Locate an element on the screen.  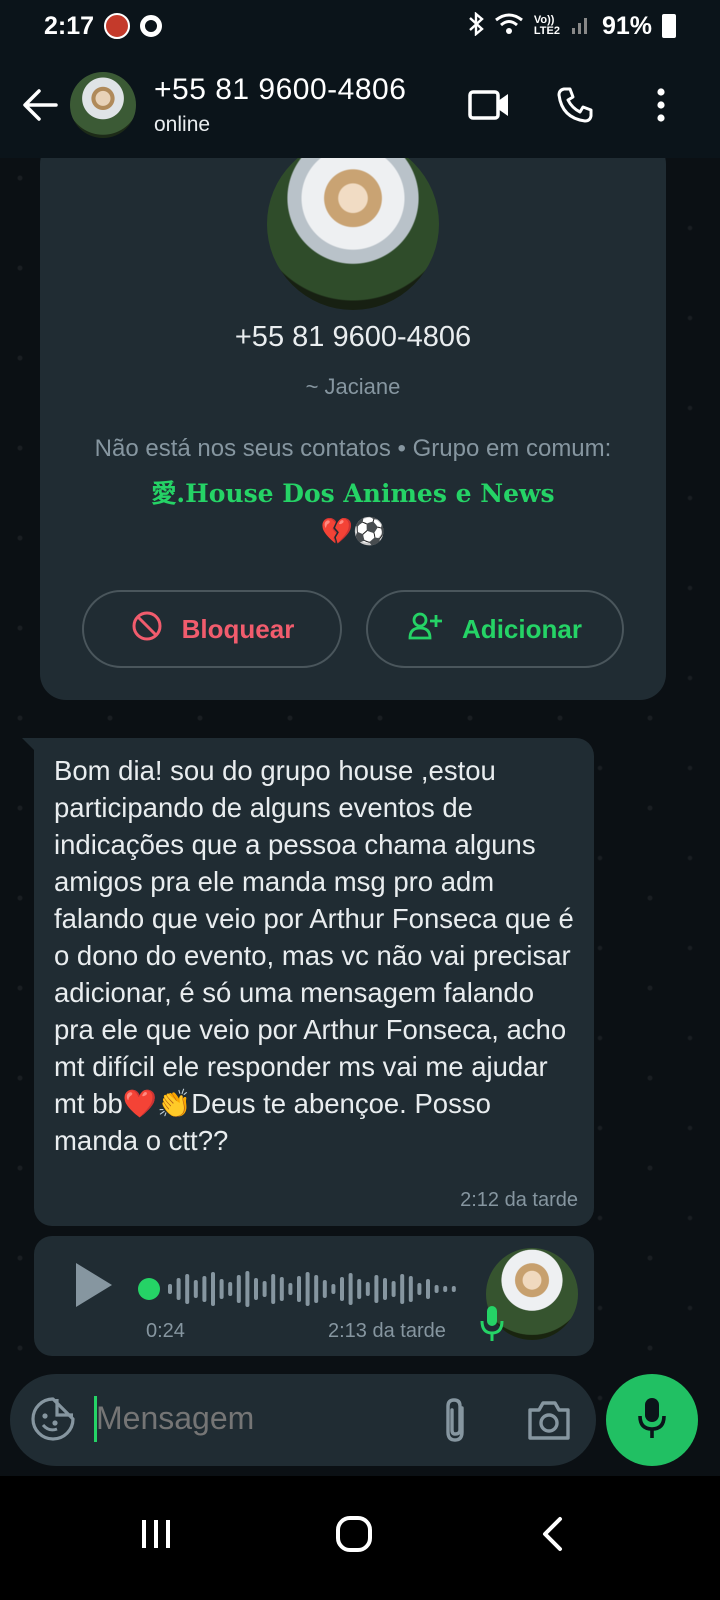
play-icon is located at coordinates (94, 1285).